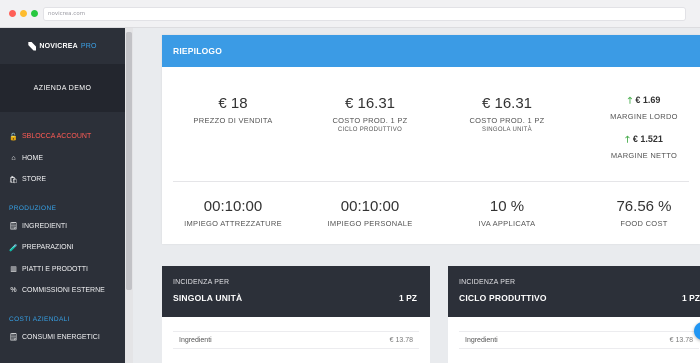  What do you see at coordinates (48, 248) in the screenshot?
I see `sidebar-item-label: PREPARAZIONI` at bounding box center [48, 248].